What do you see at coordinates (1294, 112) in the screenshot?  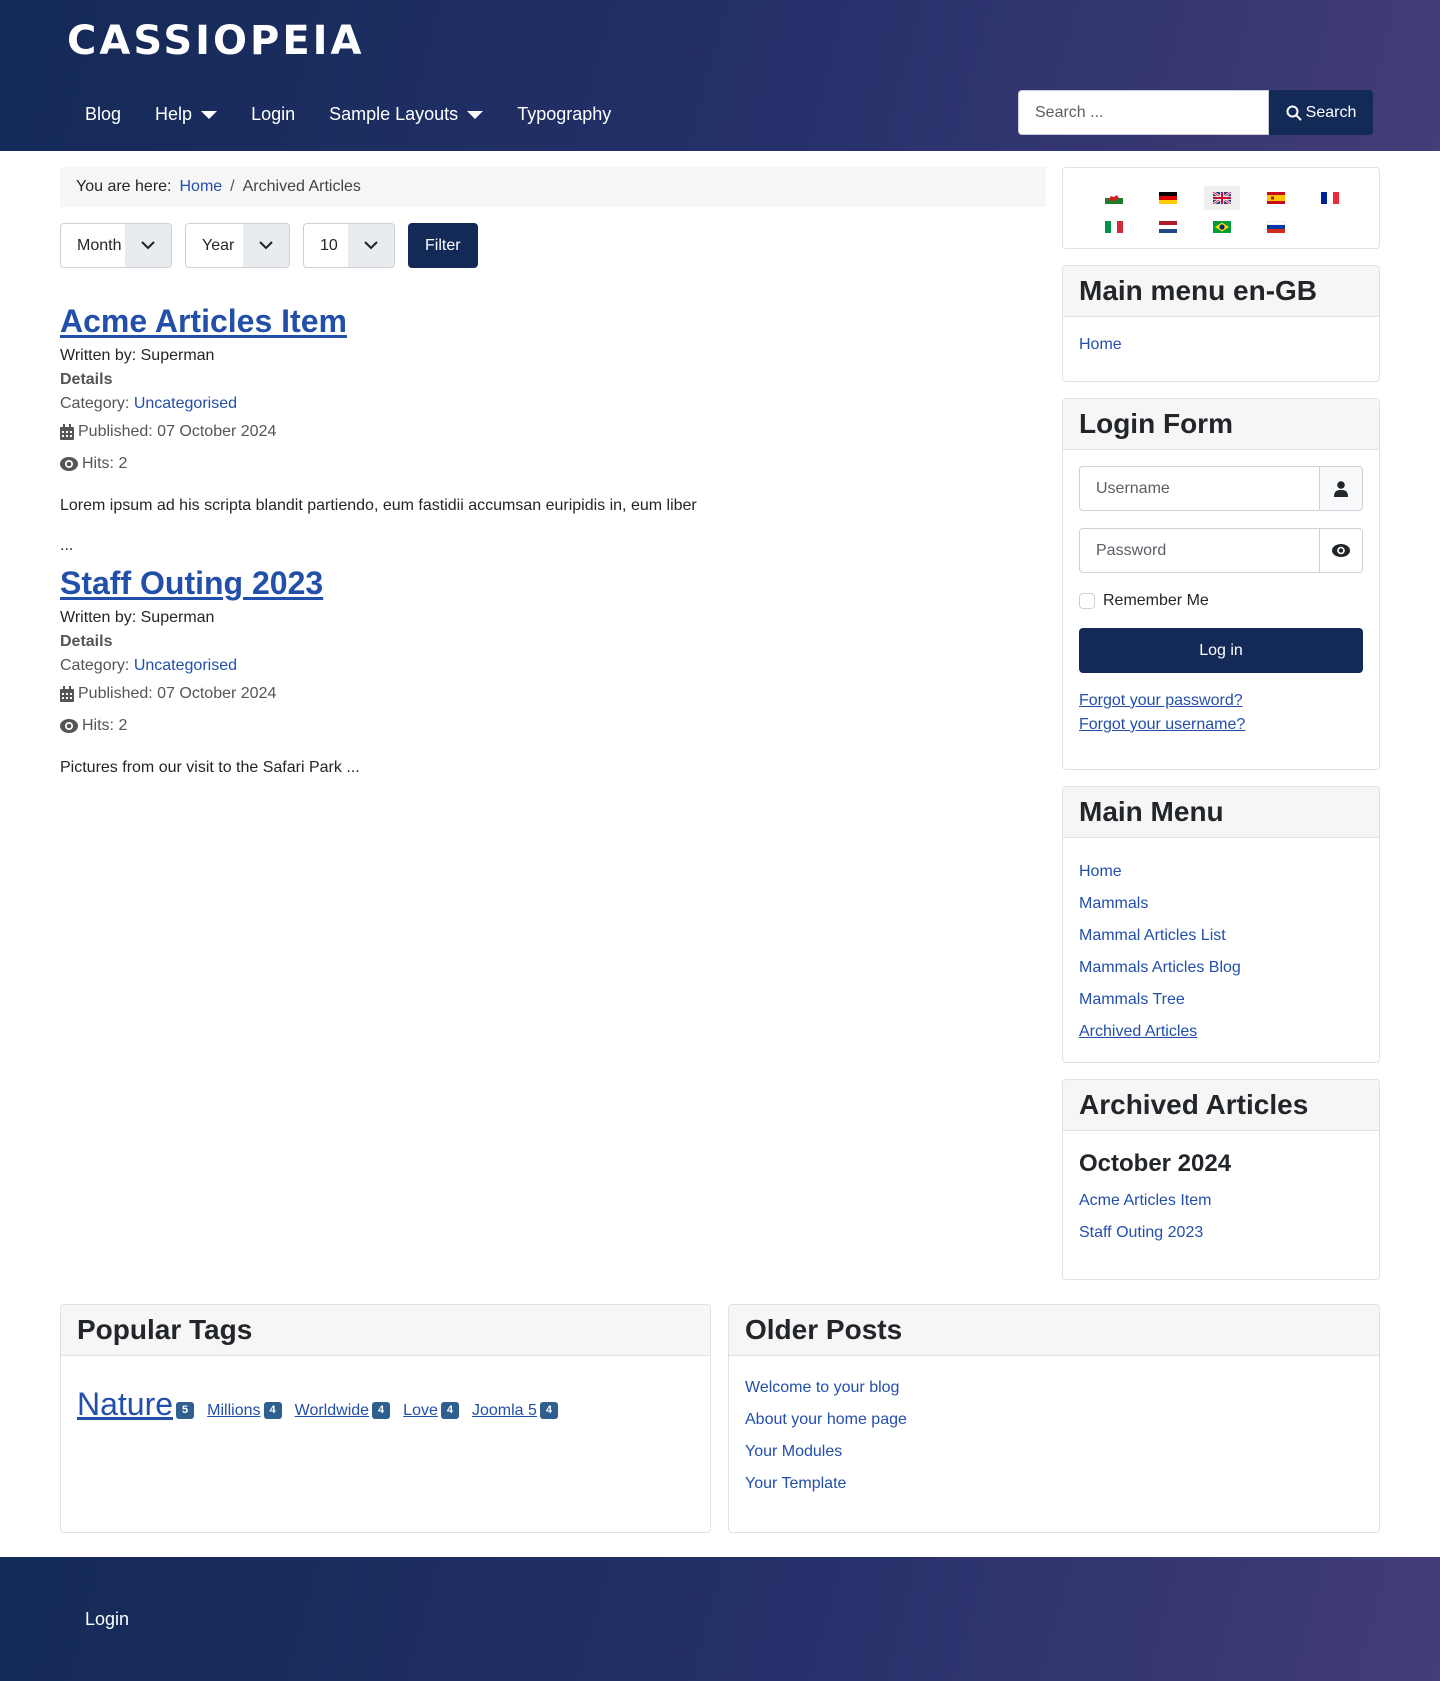 I see `search-icon` at bounding box center [1294, 112].